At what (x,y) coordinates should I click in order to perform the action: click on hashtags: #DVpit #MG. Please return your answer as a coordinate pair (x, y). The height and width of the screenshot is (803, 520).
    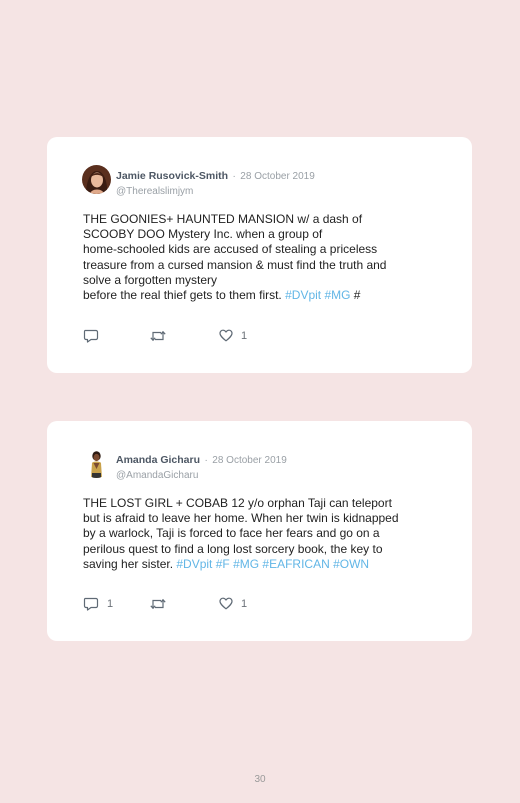
    Looking at the image, I should click on (317, 295).